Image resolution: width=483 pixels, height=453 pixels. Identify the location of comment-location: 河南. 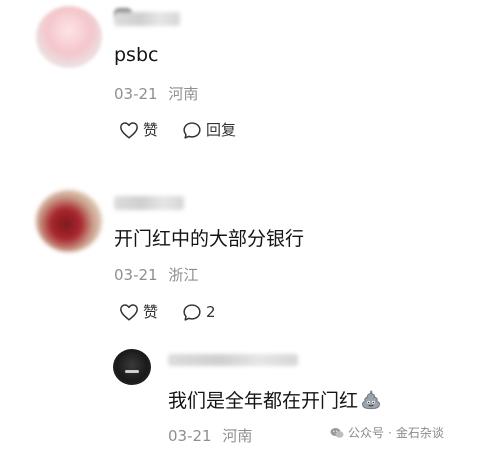
(183, 94).